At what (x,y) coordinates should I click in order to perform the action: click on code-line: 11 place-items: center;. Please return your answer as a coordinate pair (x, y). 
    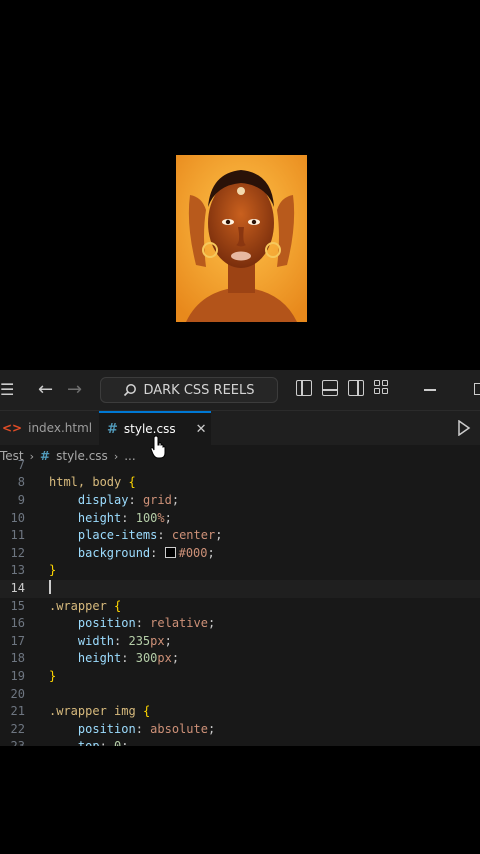
    Looking at the image, I should click on (240, 536).